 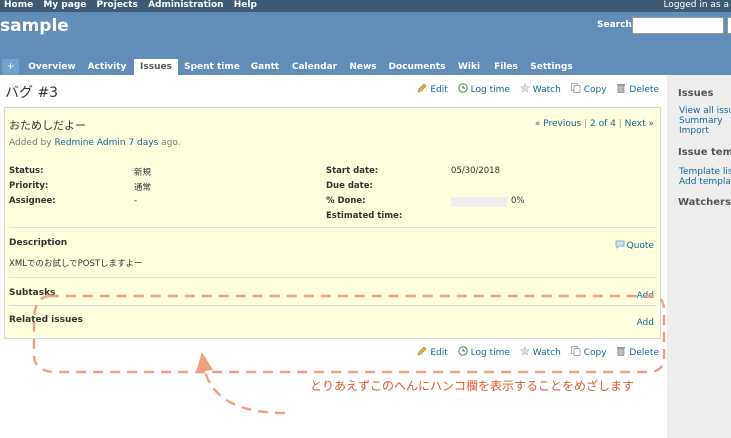 I want to click on start-date-value: 05/30/2018, so click(x=475, y=171).